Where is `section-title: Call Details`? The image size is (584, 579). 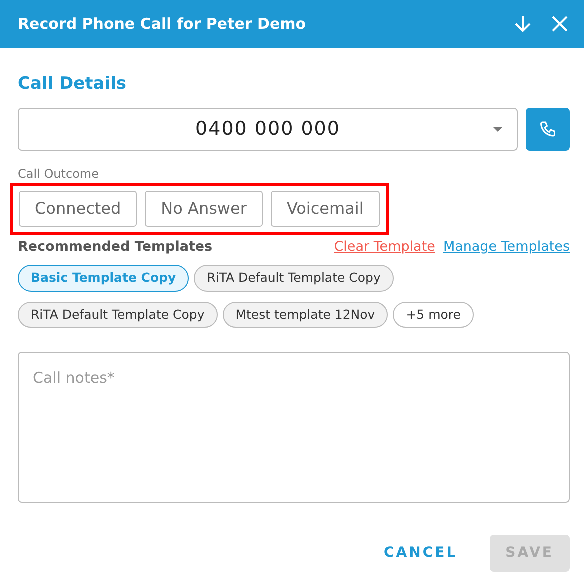 section-title: Call Details is located at coordinates (73, 84).